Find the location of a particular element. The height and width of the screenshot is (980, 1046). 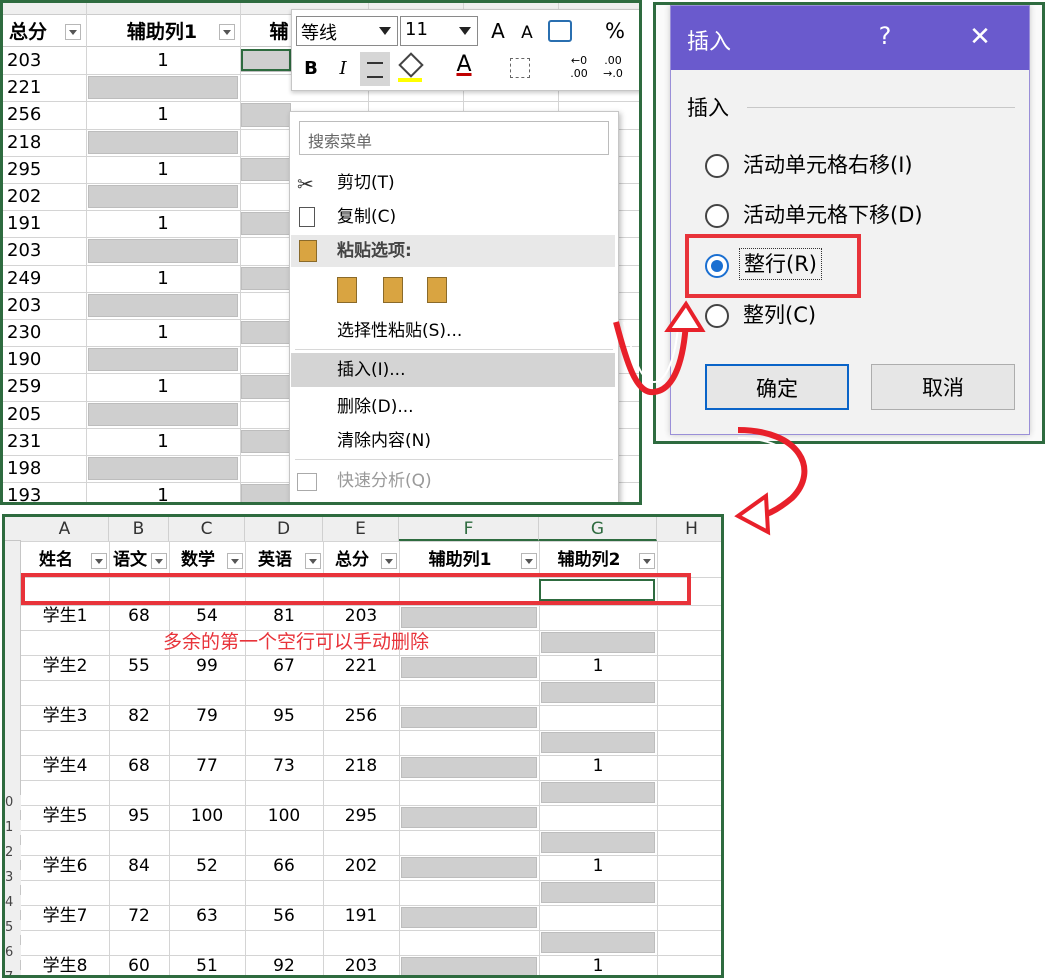

arrows-overlay is located at coordinates (710, 418).